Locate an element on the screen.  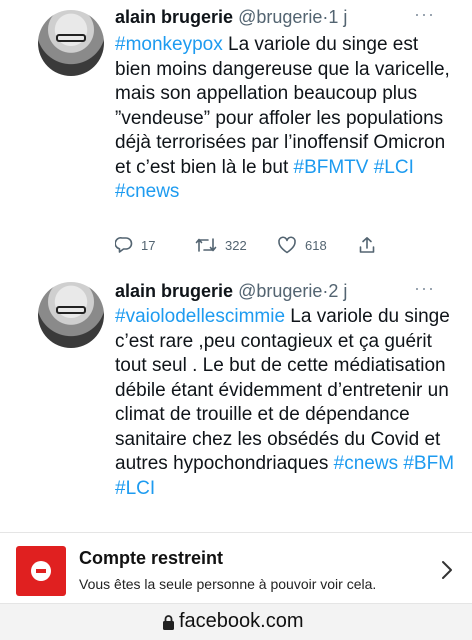
hashtag: #BFMTV is located at coordinates (331, 167).